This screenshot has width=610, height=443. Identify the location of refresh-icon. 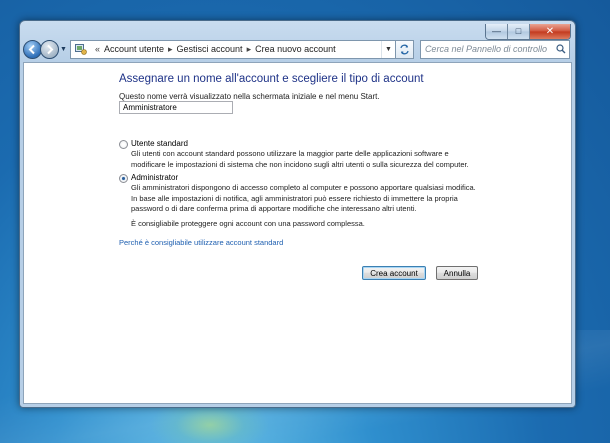
(404, 49).